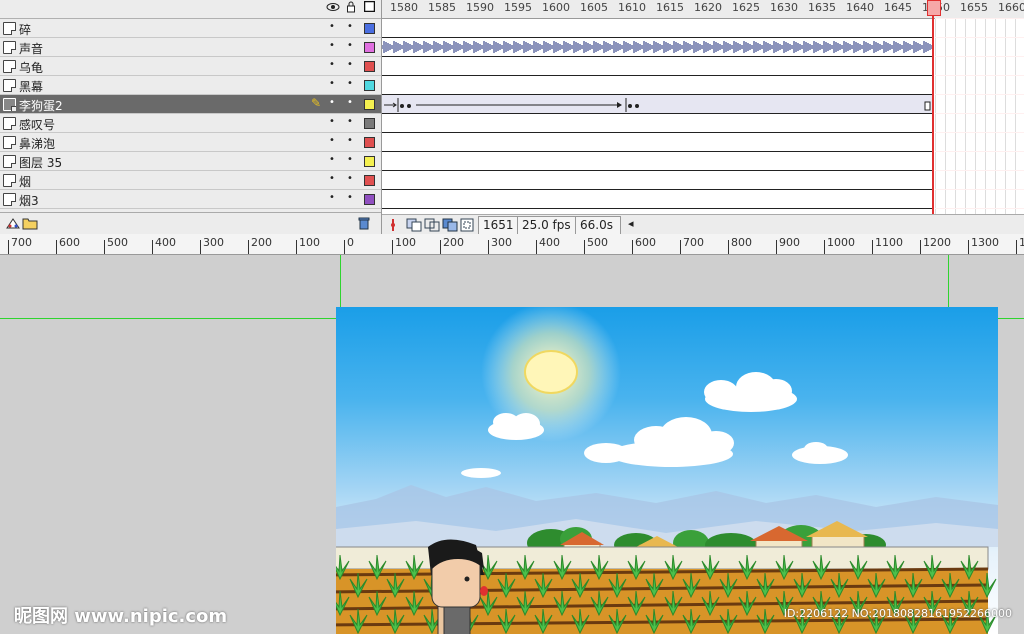  Describe the element at coordinates (69, 242) in the screenshot. I see `stage-ruler-label: 600` at that location.